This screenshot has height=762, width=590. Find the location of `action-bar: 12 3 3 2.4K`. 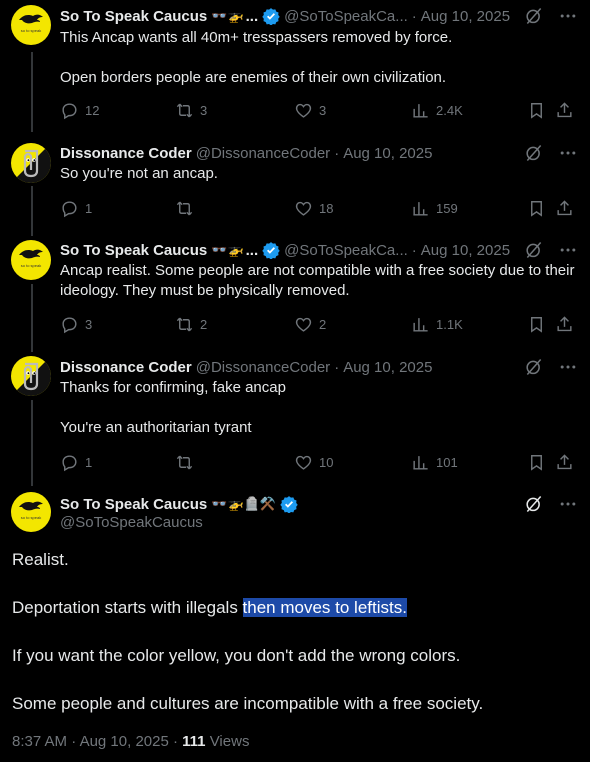

action-bar: 12 3 3 2.4K is located at coordinates (318, 110).